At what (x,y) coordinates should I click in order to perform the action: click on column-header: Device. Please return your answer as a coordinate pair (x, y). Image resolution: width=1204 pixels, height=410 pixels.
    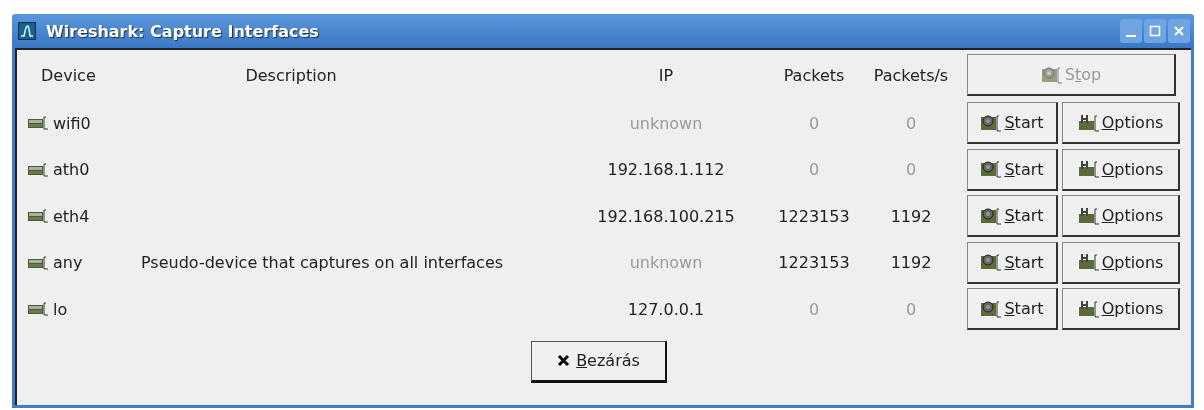
    Looking at the image, I should click on (68, 75).